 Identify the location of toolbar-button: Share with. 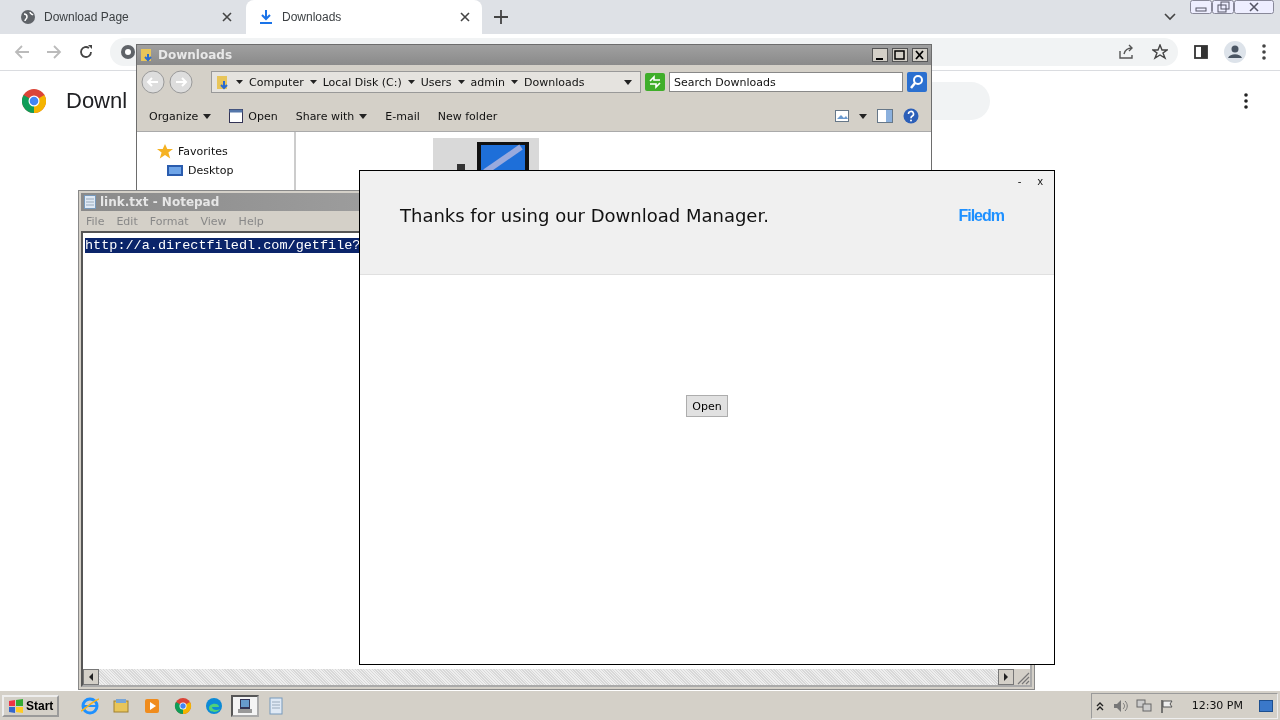
(331, 116).